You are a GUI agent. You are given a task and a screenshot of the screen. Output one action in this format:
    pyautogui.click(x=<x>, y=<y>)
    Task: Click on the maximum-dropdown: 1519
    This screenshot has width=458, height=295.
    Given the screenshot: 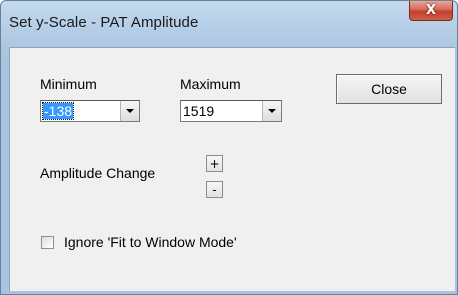 What is the action you would take?
    pyautogui.click(x=231, y=111)
    